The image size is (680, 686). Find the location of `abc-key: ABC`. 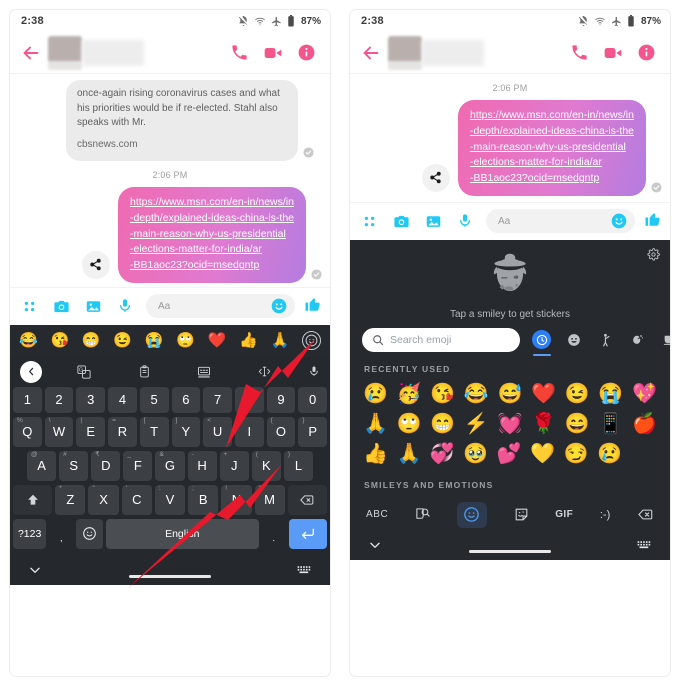

abc-key: ABC is located at coordinates (377, 514).